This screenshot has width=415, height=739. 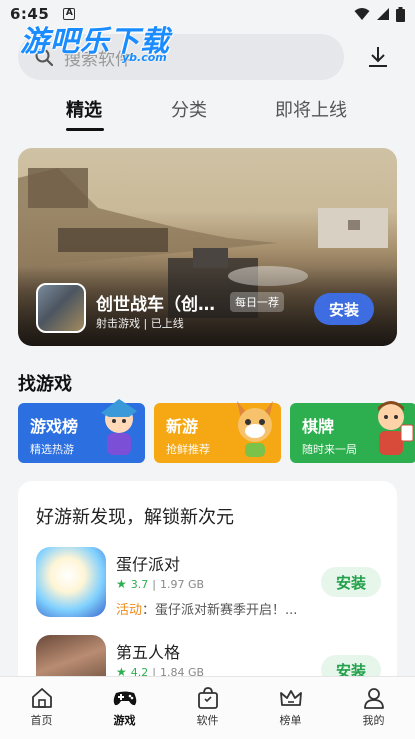 I want to click on eggy-party-icon, so click(x=71, y=582).